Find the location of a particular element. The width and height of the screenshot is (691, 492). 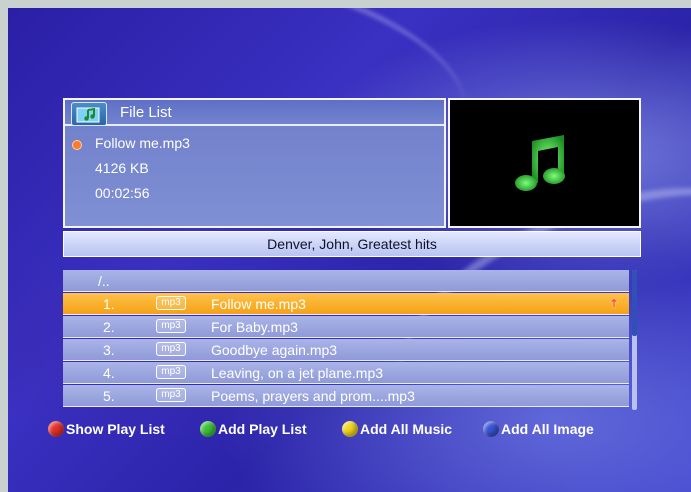

parent-directory-label: /.. is located at coordinates (104, 281).